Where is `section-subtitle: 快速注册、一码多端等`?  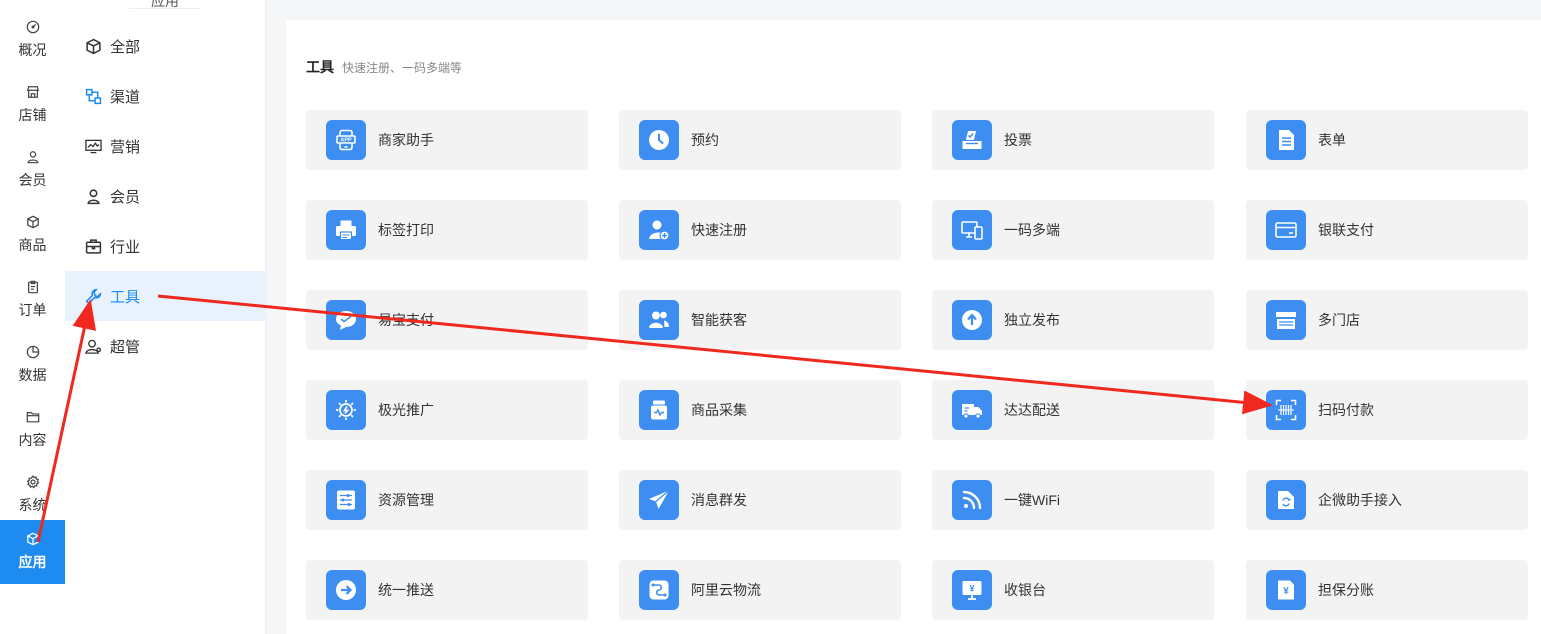 section-subtitle: 快速注册、一码多端等 is located at coordinates (402, 68).